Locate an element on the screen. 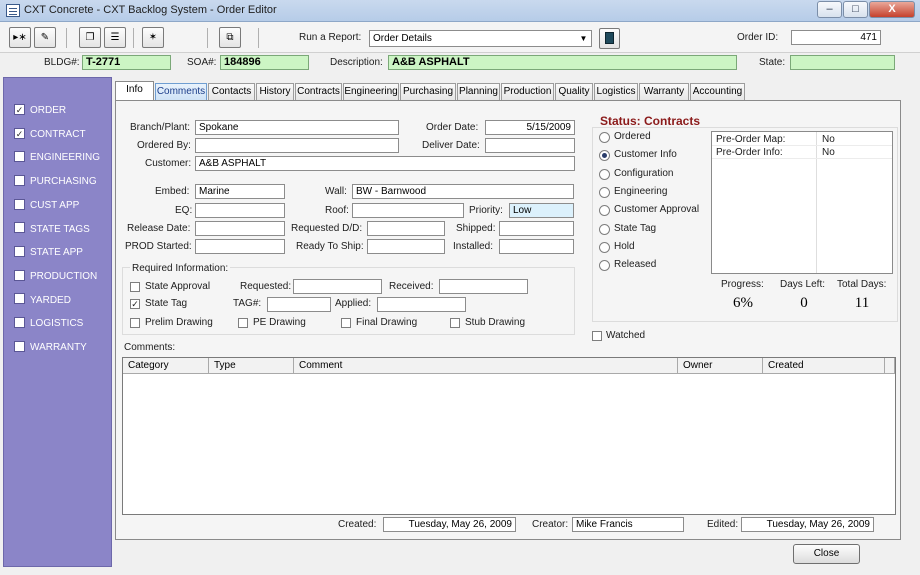 This screenshot has width=920, height=575. prod-started-field is located at coordinates (240, 246).